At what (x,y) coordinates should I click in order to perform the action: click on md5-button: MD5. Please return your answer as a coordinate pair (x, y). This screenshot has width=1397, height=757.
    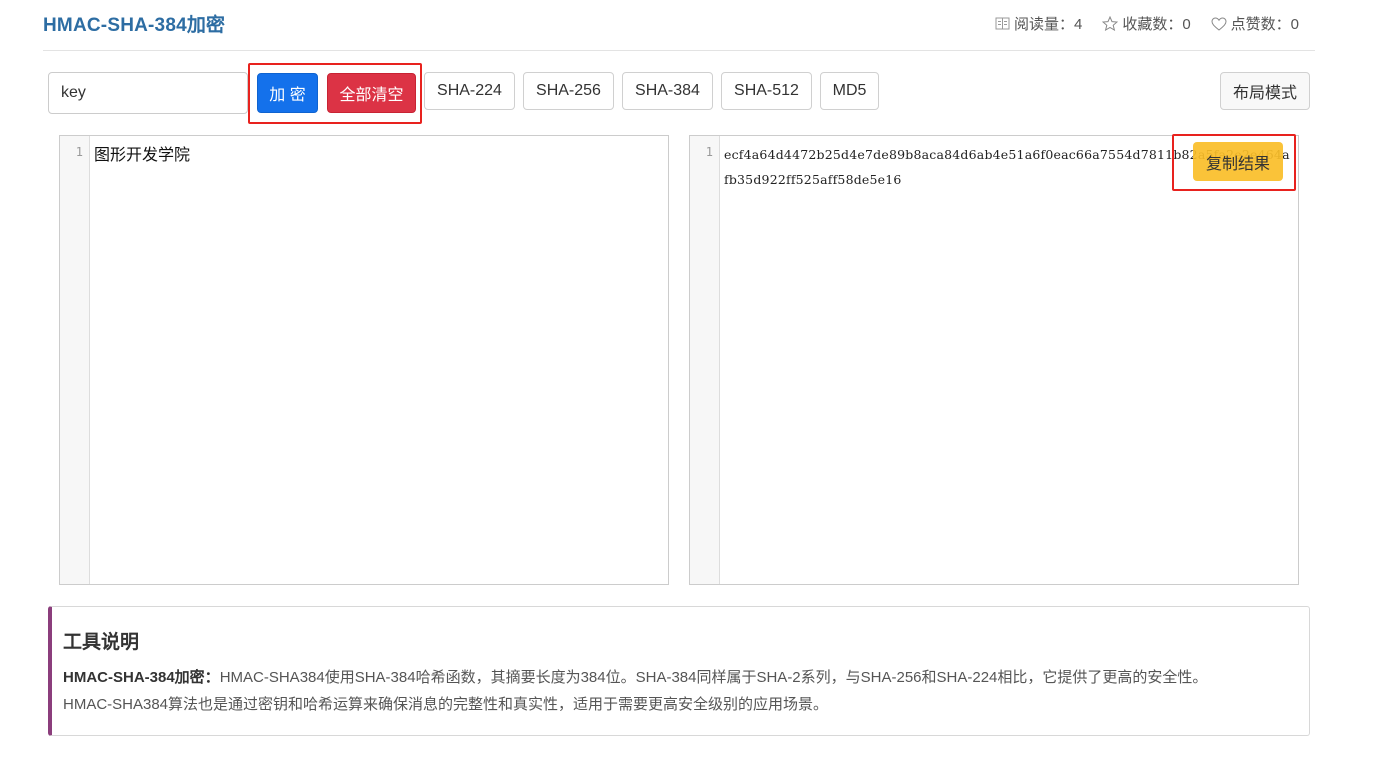
    Looking at the image, I should click on (849, 91).